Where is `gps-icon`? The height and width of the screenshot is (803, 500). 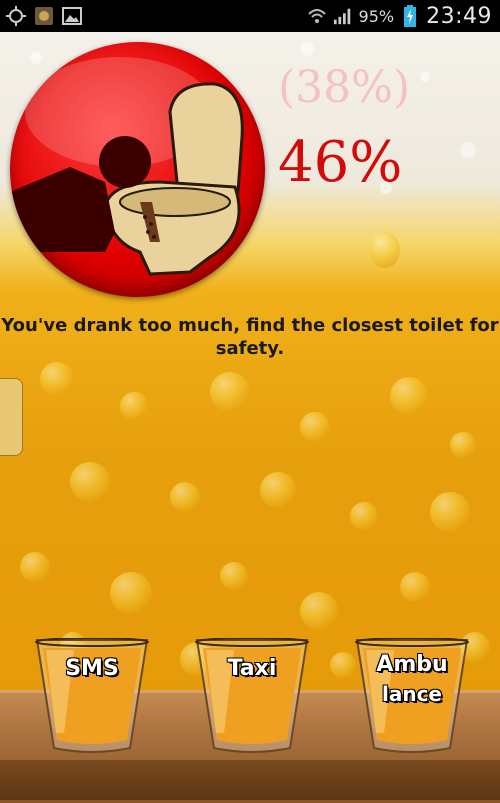
gps-icon is located at coordinates (16, 16).